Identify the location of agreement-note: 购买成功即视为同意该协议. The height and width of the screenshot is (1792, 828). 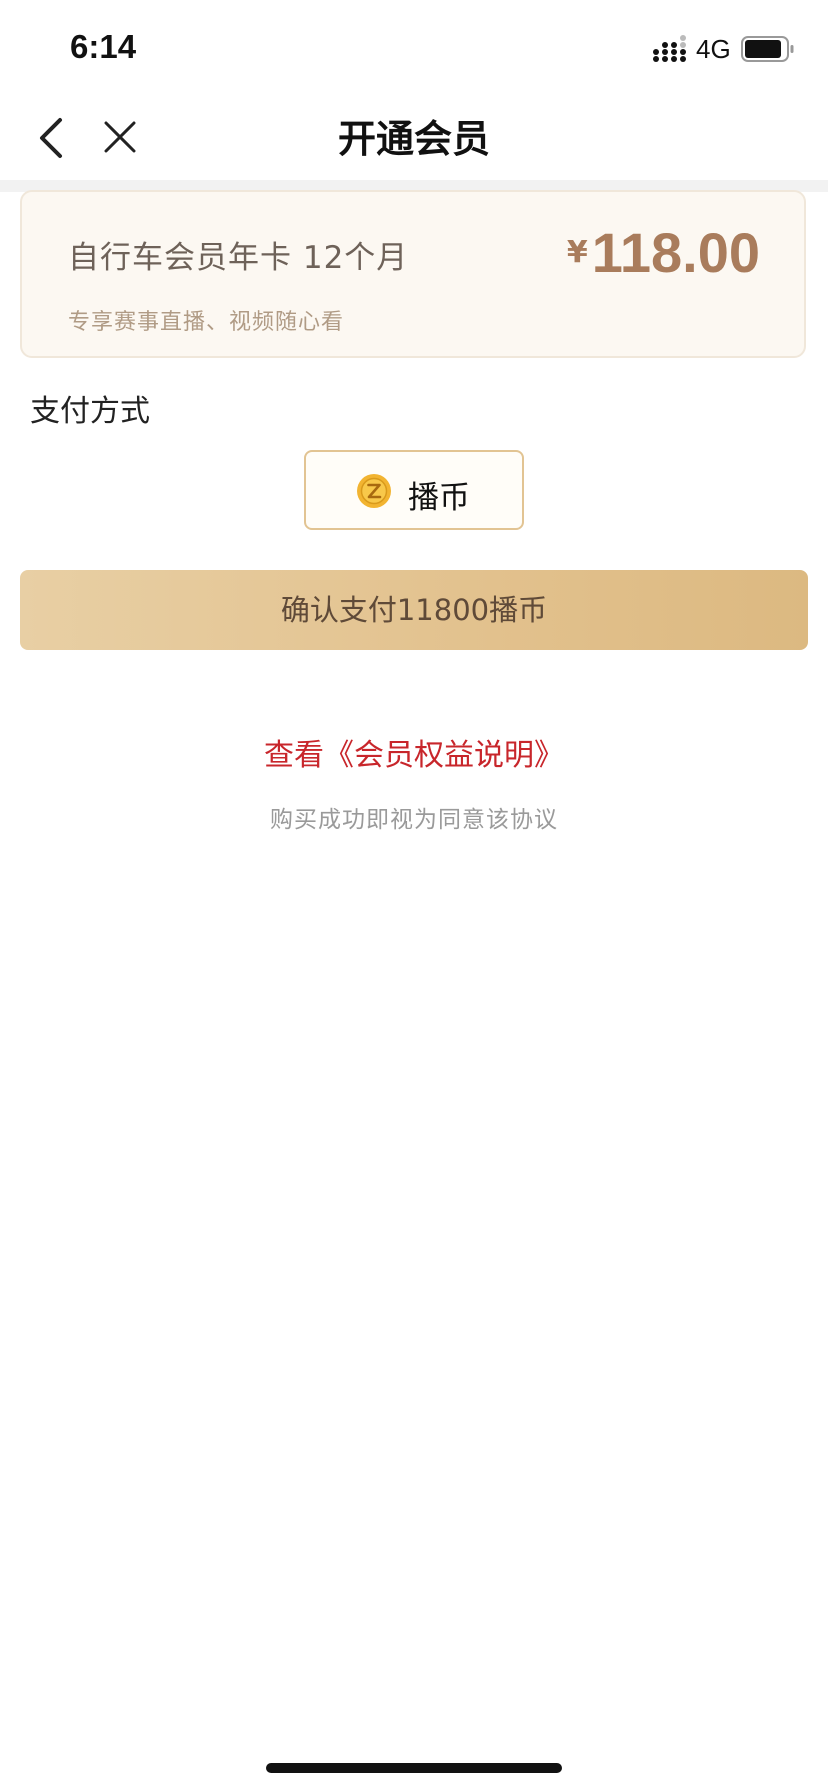
(414, 820).